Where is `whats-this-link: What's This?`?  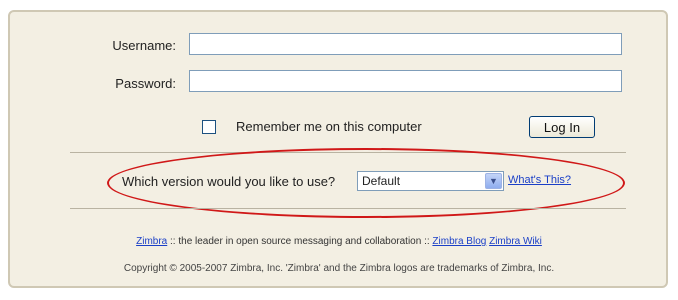 whats-this-link: What's This? is located at coordinates (539, 180).